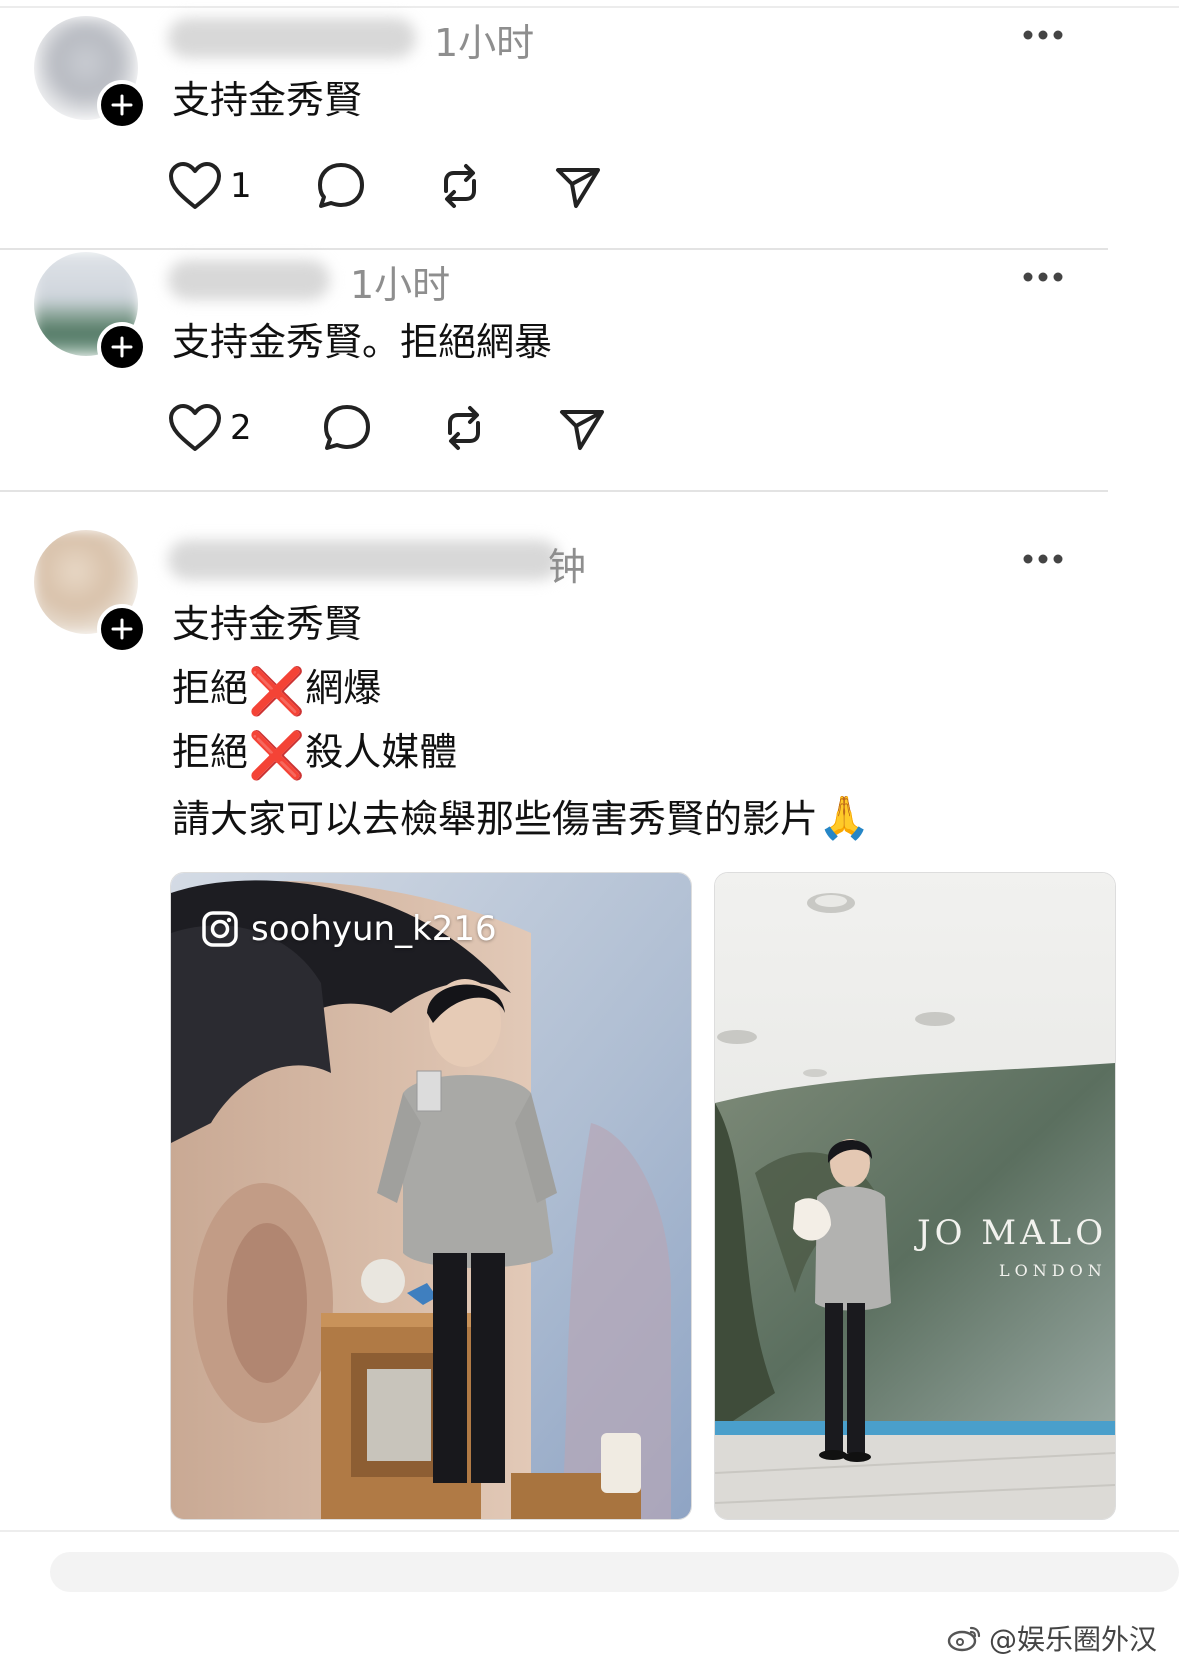 The width and height of the screenshot is (1179, 1668). I want to click on photo-art, so click(915, 1196).